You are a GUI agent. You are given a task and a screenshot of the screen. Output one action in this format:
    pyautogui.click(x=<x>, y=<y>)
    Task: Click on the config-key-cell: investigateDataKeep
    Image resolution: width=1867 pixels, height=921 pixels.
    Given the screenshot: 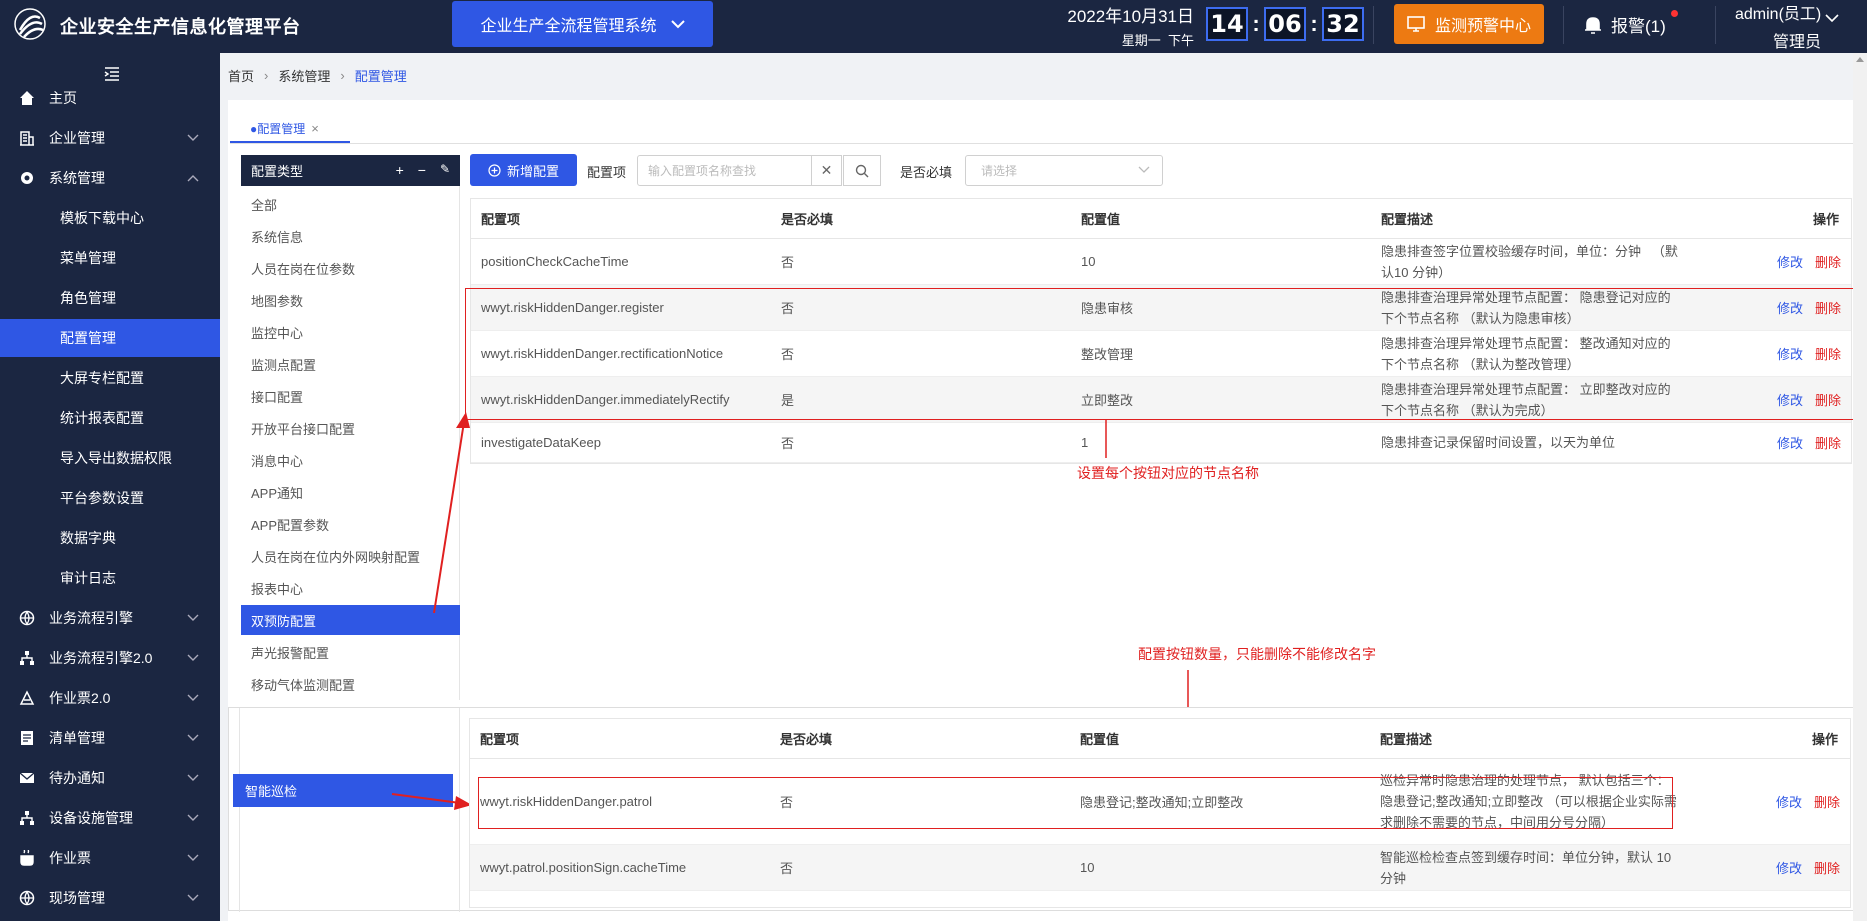 What is the action you would take?
    pyautogui.click(x=541, y=442)
    